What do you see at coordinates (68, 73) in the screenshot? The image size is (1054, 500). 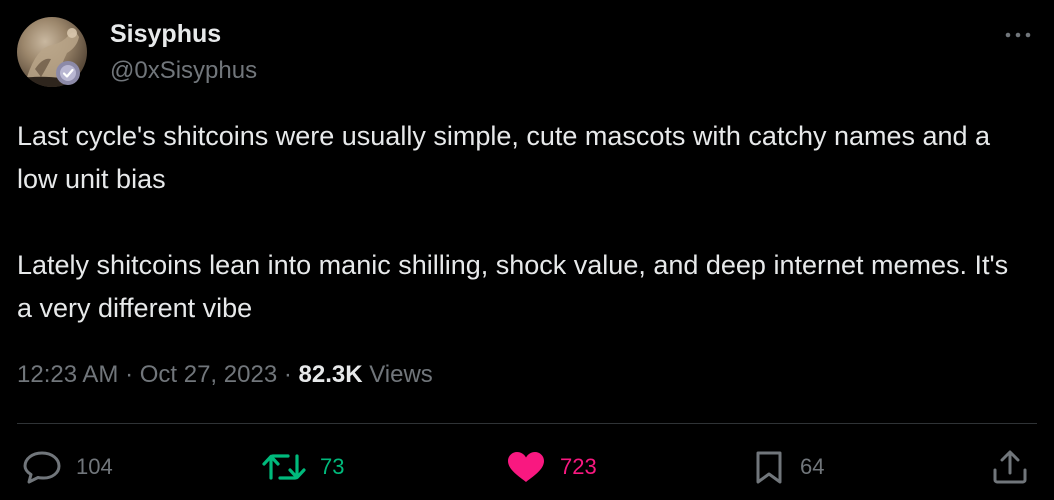 I see `verified-icon` at bounding box center [68, 73].